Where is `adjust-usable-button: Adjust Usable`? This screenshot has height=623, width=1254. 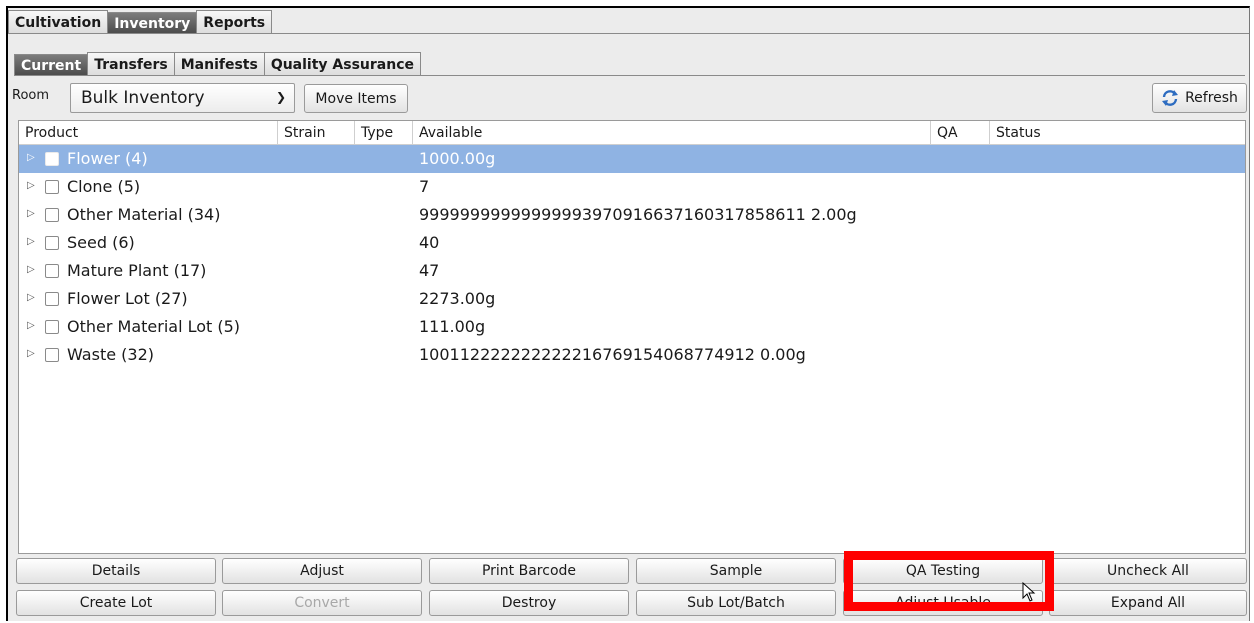 adjust-usable-button: Adjust Usable is located at coordinates (943, 603).